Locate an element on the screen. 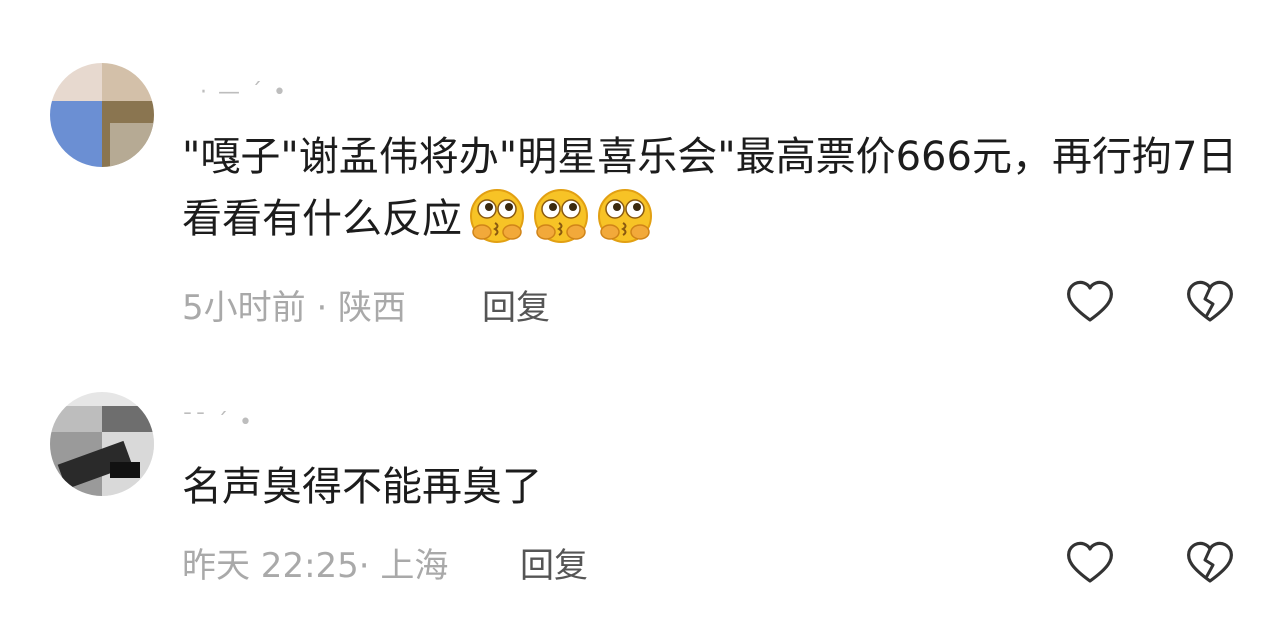 Image resolution: width=1284 pixels, height=624 pixels. heart-outline-icon is located at coordinates (1090, 562).